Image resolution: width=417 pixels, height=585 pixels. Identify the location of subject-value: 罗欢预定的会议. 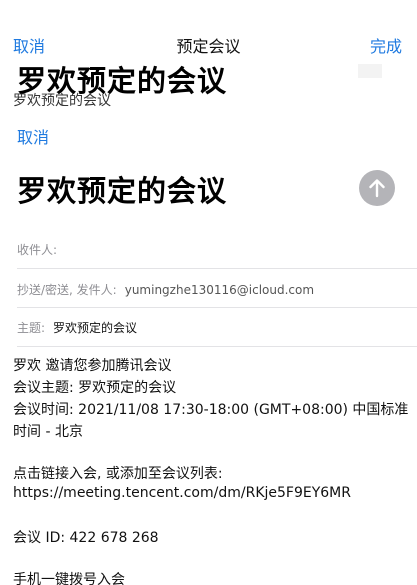
(95, 328).